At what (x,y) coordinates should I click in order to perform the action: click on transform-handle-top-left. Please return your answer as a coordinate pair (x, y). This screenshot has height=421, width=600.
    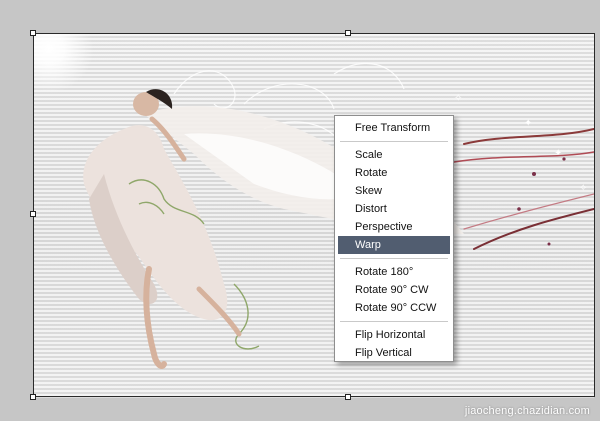
    Looking at the image, I should click on (33, 33).